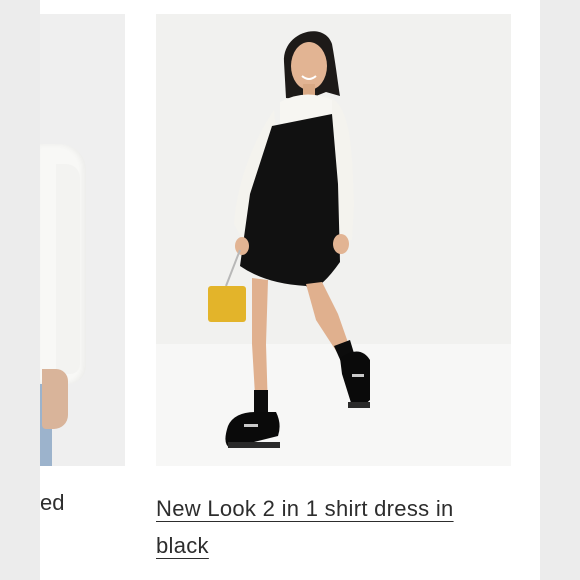 This screenshot has height=580, width=580. I want to click on hand-fragment, so click(55, 399).